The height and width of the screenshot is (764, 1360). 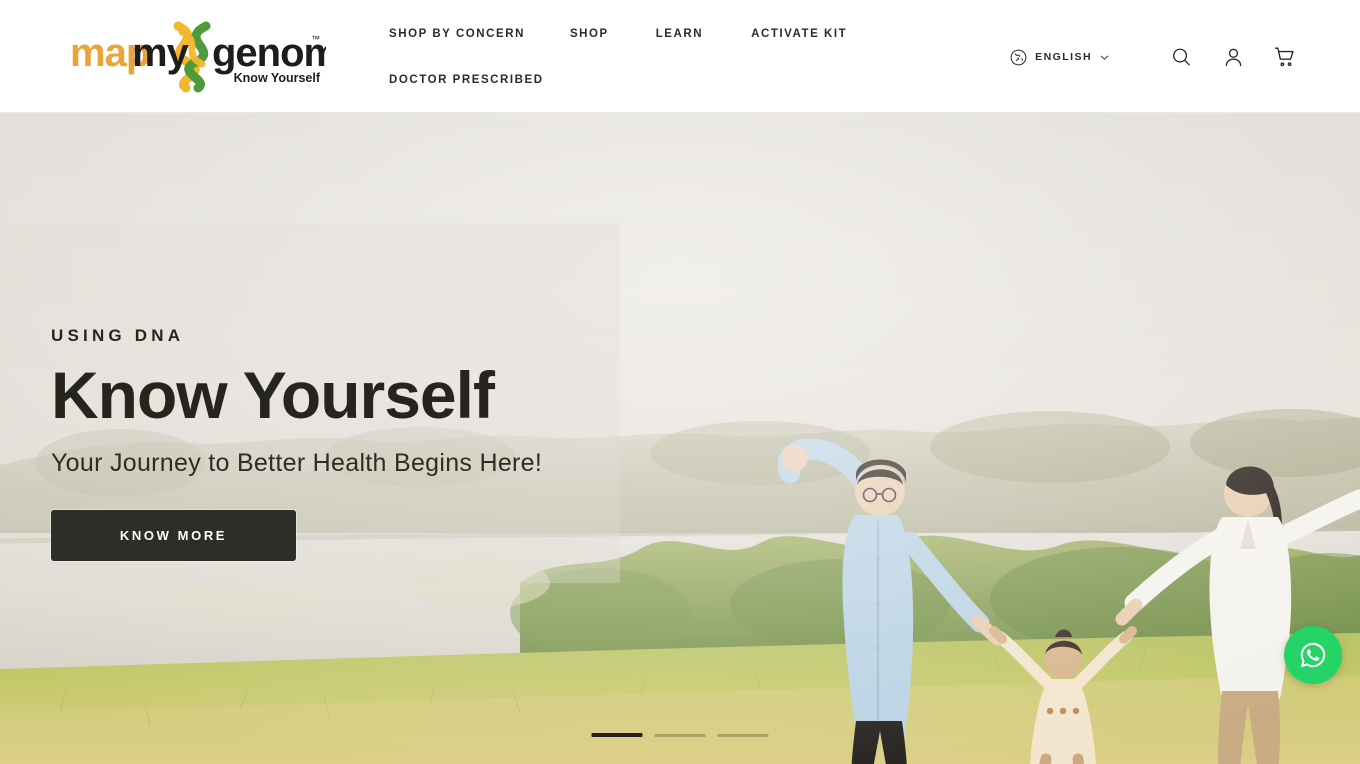 What do you see at coordinates (669, 80) in the screenshot?
I see `nav-row-secondary: DOCTOR PRESCRIBED` at bounding box center [669, 80].